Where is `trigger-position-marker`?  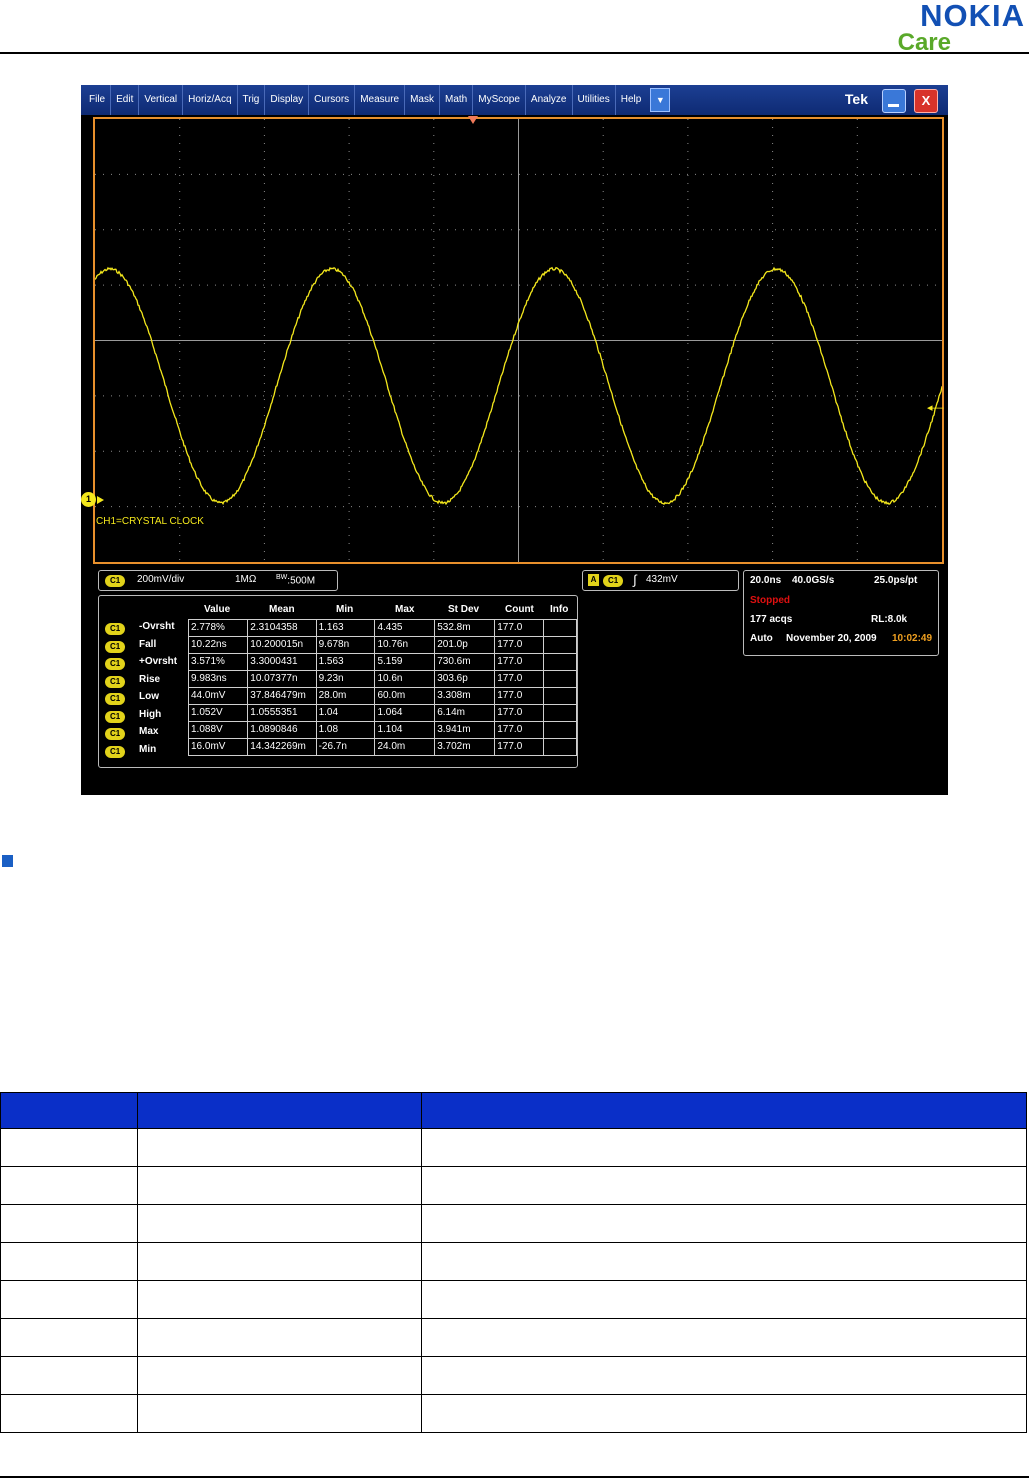 trigger-position-marker is located at coordinates (473, 120).